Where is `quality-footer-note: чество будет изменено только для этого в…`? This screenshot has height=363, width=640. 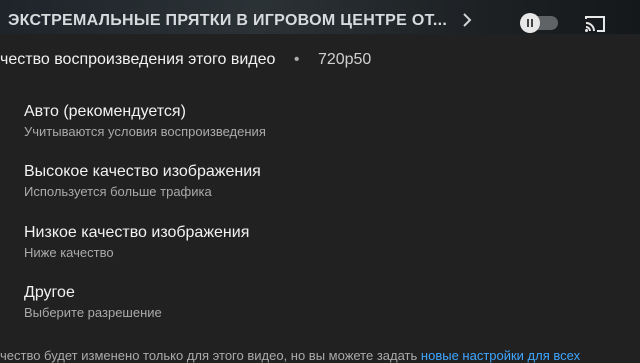 quality-footer-note: чество будет изменено только для этого в… is located at coordinates (290, 355).